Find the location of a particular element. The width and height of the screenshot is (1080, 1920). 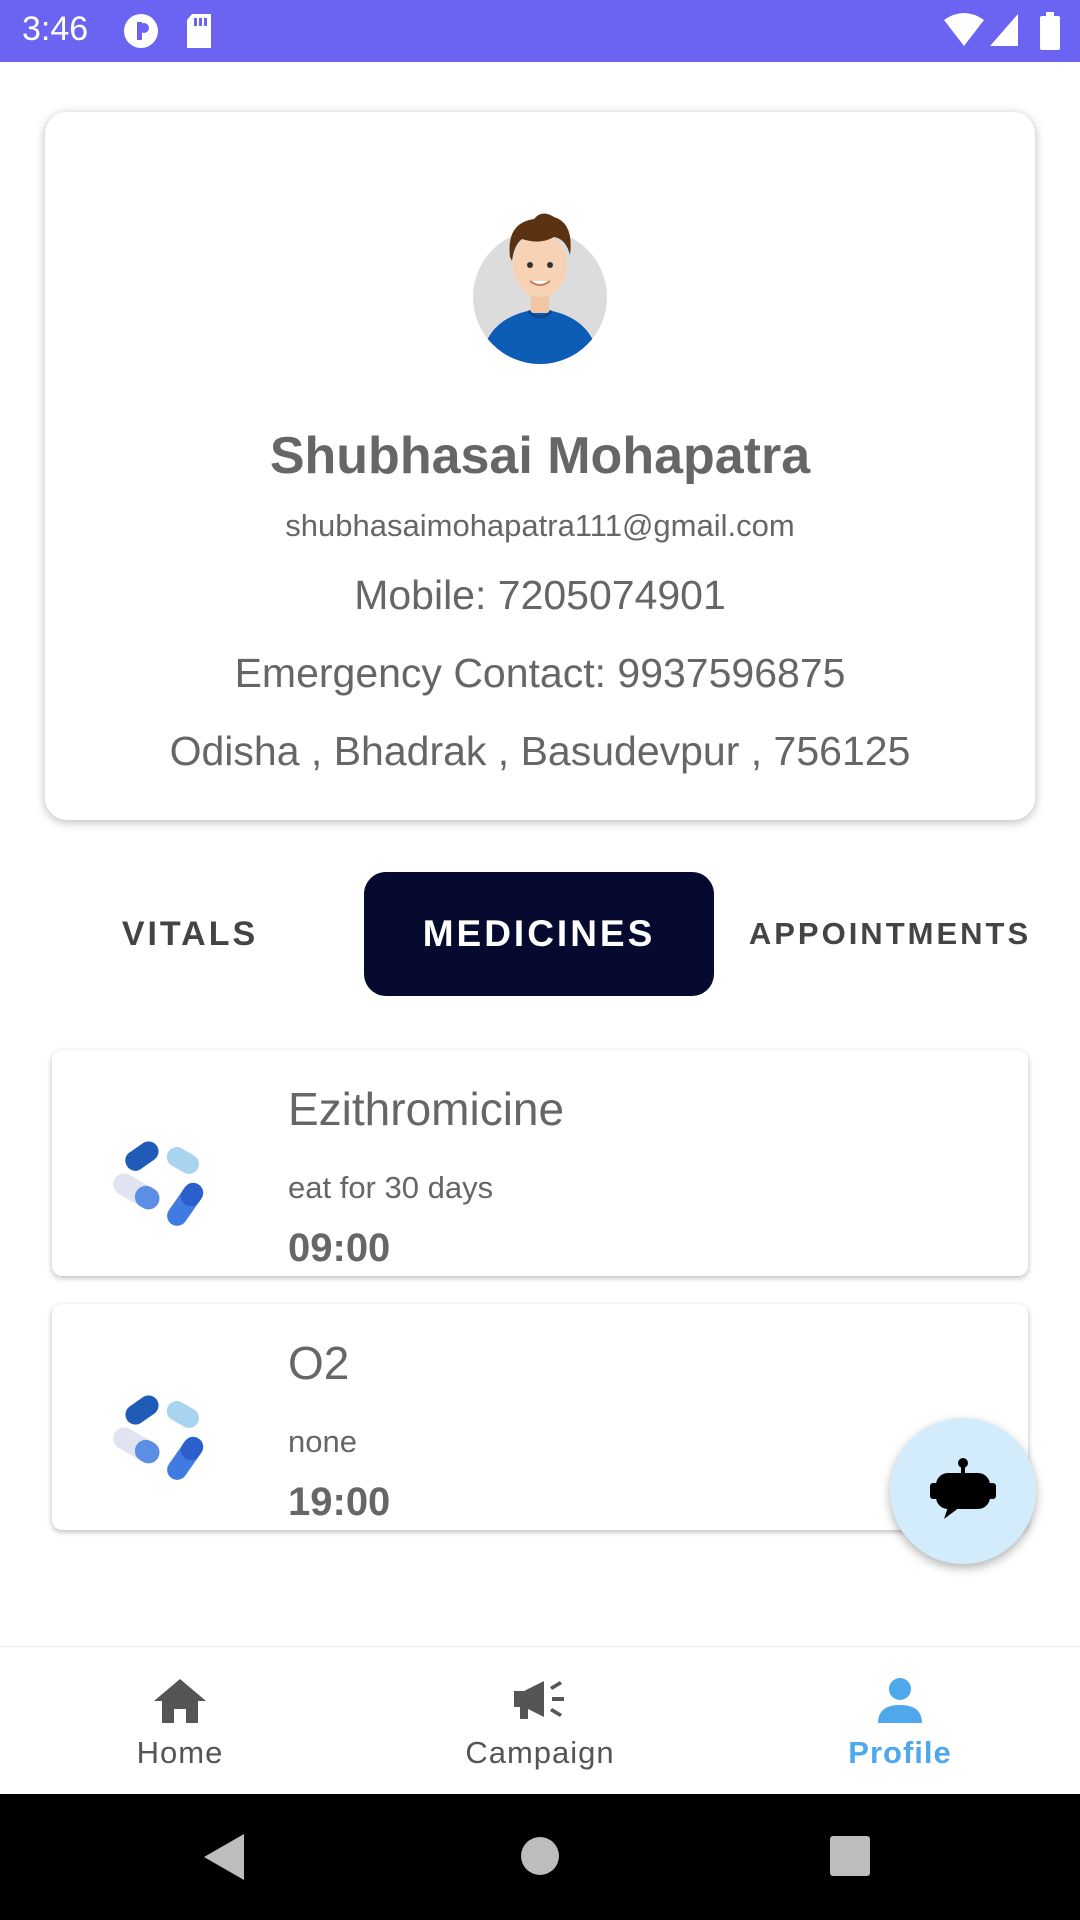

back-icon is located at coordinates (224, 1859).